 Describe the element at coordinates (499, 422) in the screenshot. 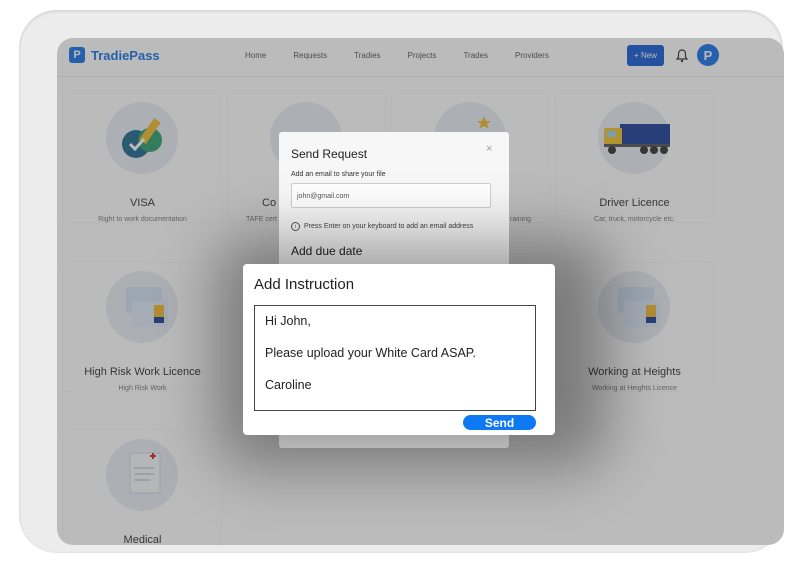

I see `send-button: Send` at that location.